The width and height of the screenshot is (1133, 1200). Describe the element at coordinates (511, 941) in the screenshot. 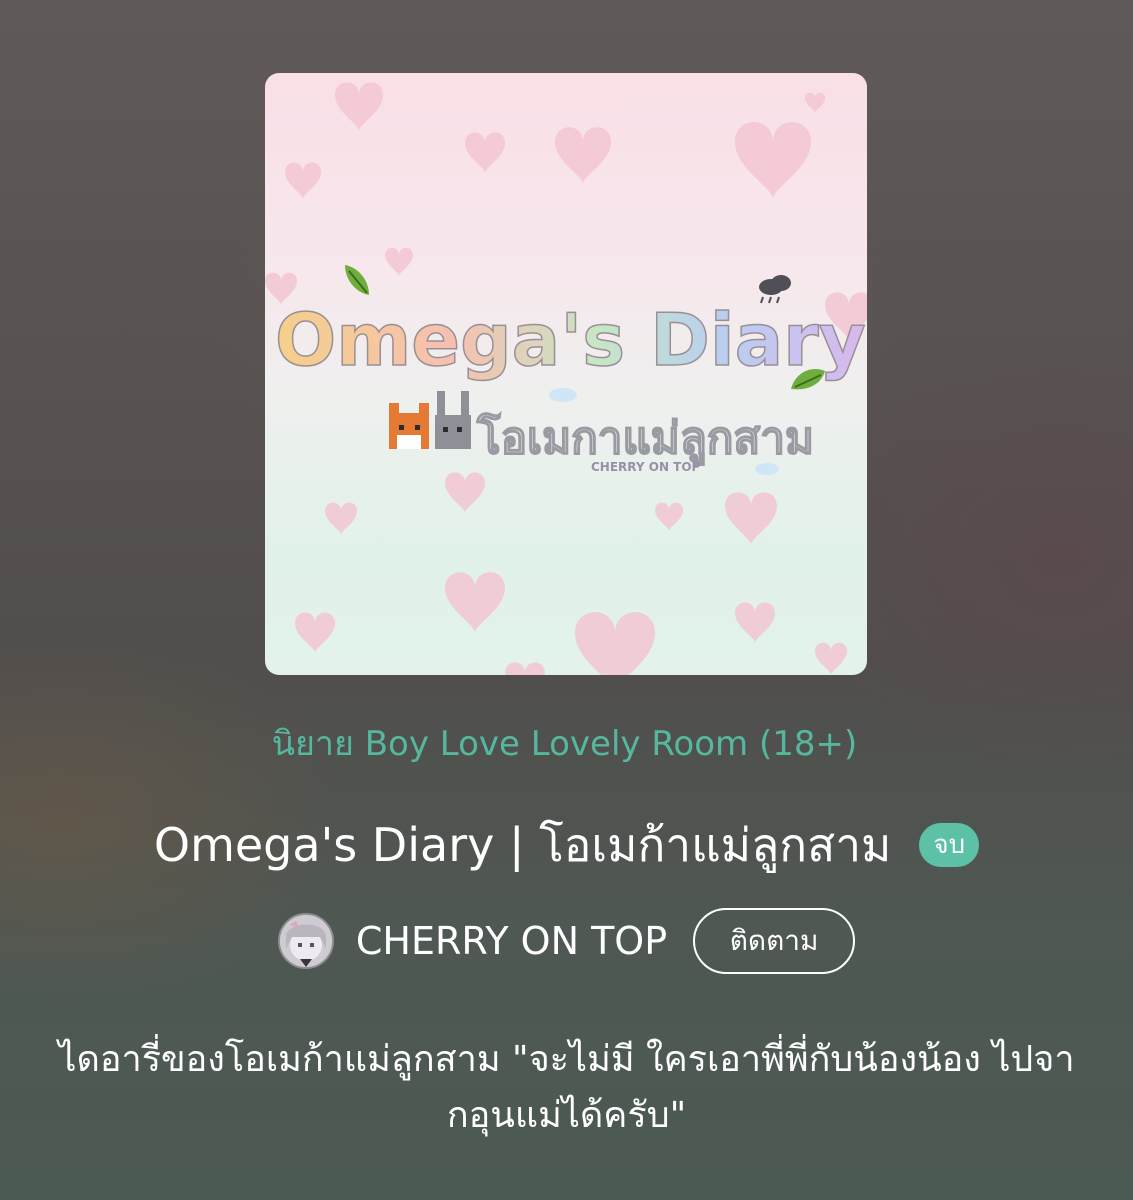

I see `author-name: CHERRY ON TOP` at that location.